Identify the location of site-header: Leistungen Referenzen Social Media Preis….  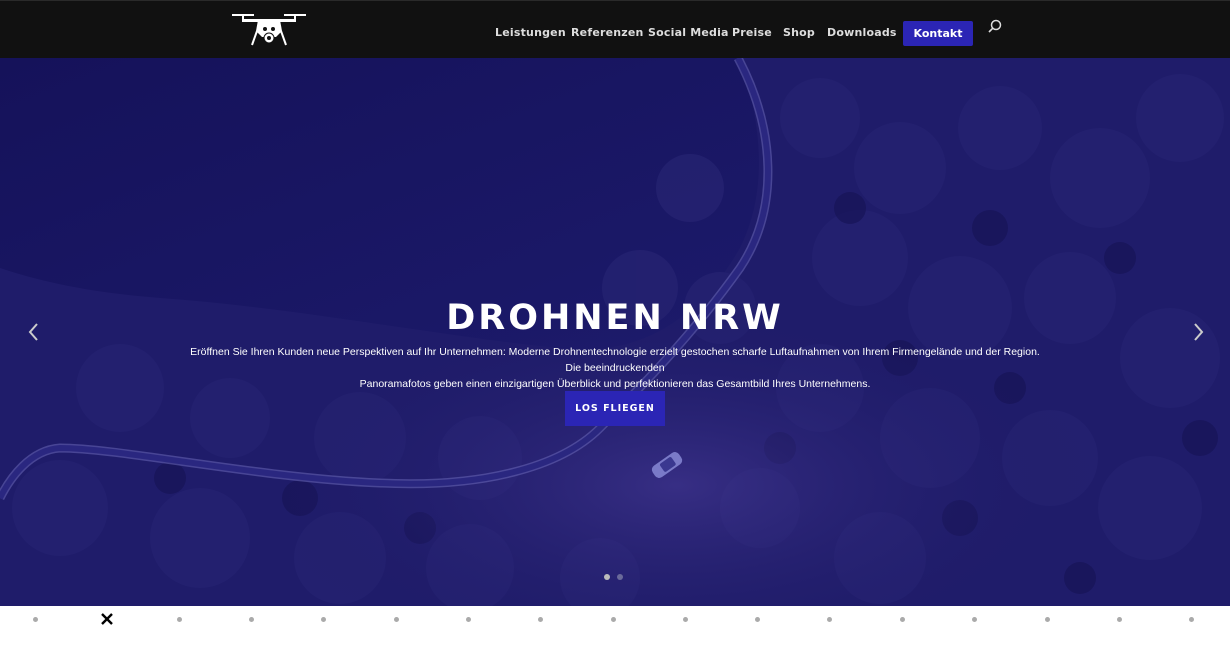
(615, 29).